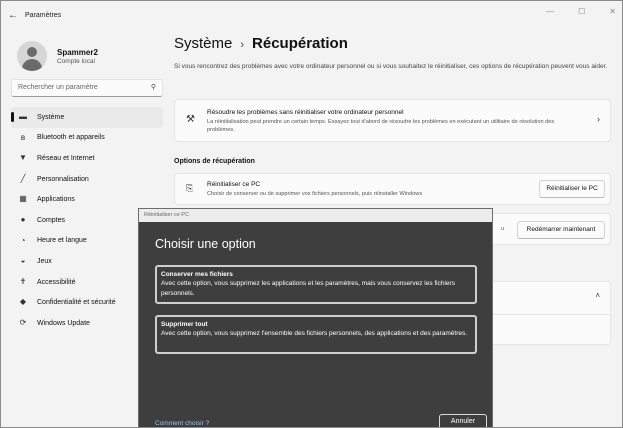 The image size is (623, 428). Describe the element at coordinates (32, 56) in the screenshot. I see `avatar` at that location.